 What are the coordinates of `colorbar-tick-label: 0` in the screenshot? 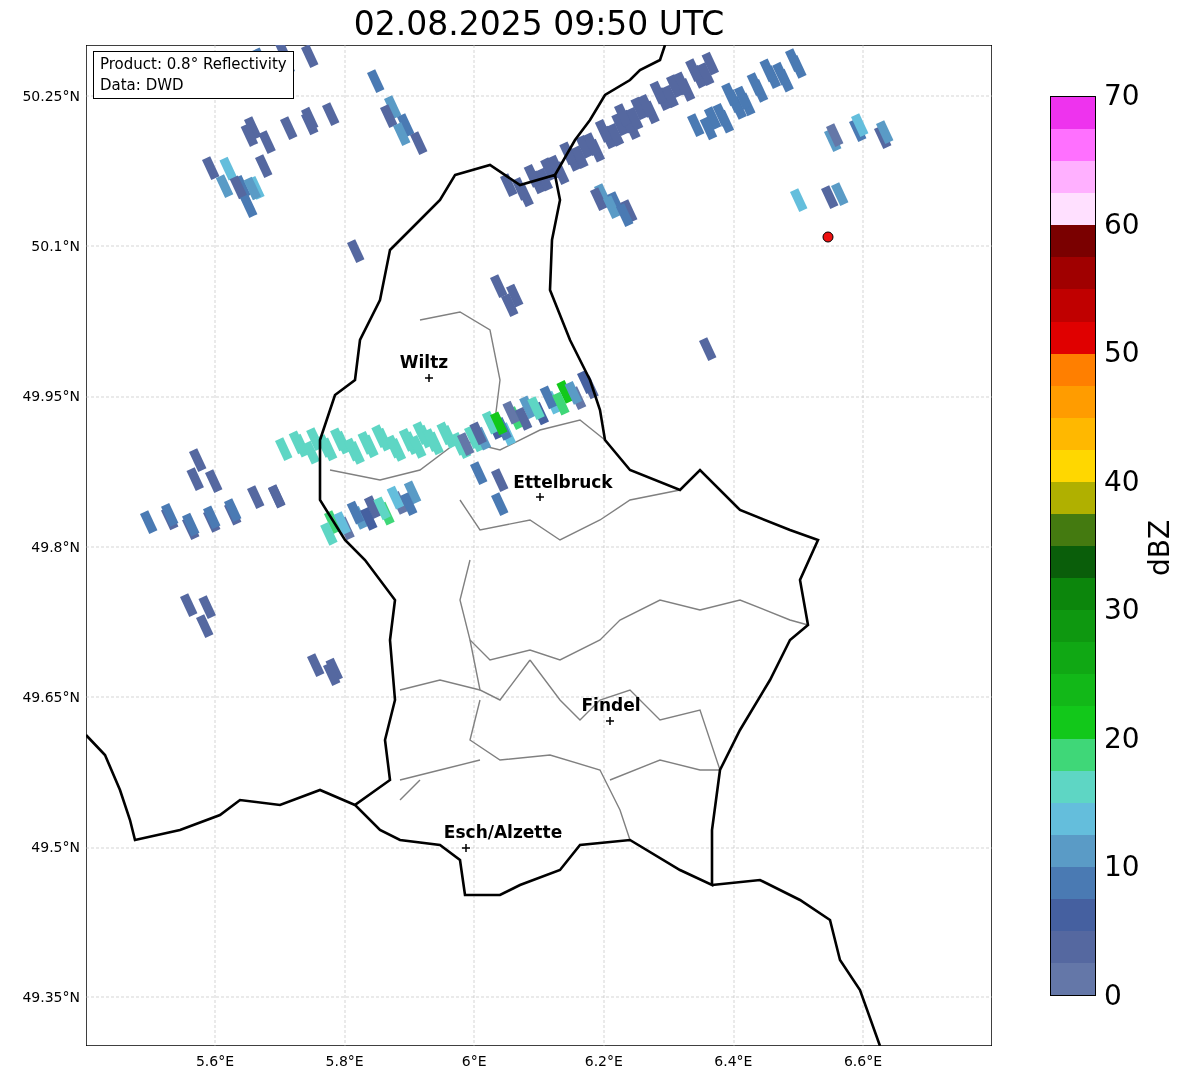 It's located at (1113, 996).